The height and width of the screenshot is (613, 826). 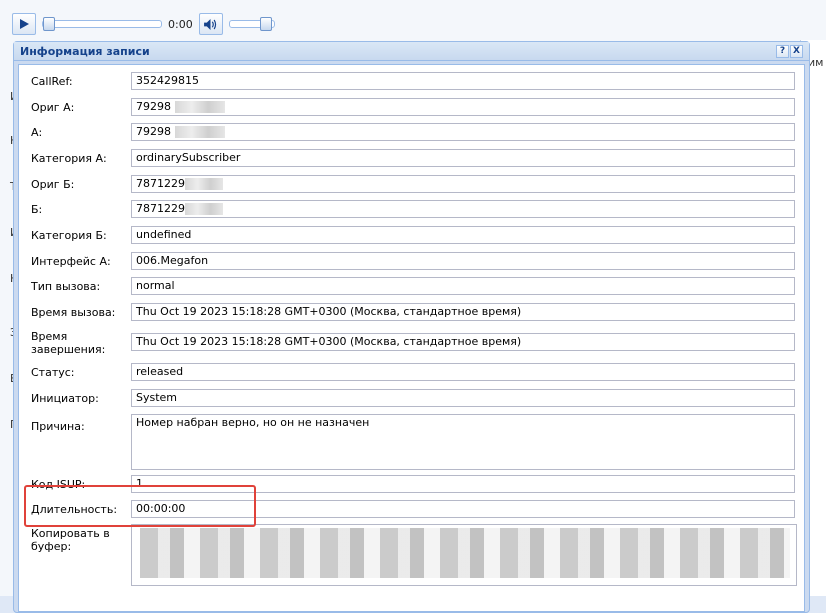 I want to click on field-value: ordinarySubscriber, so click(x=188, y=157).